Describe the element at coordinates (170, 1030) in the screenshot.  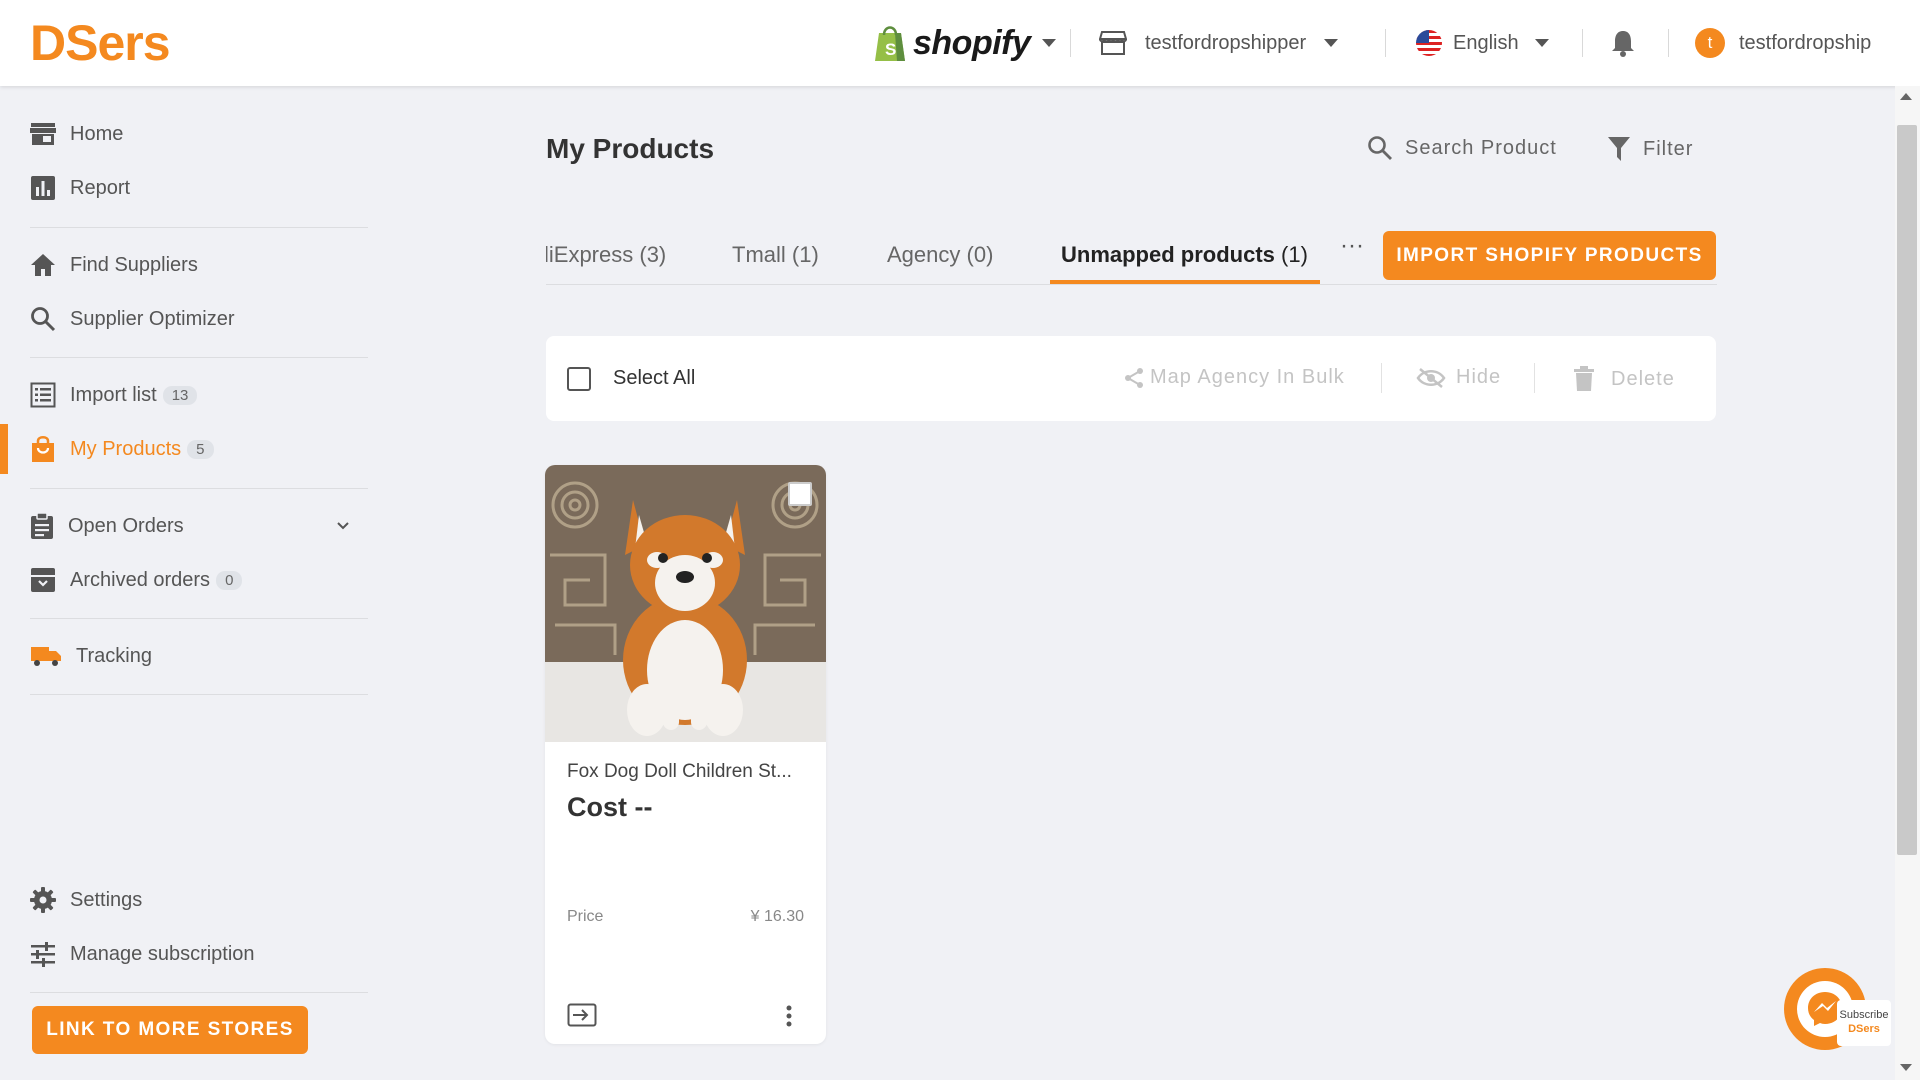
I see `link-more-stores-button: LINK TO MORE STORES` at that location.